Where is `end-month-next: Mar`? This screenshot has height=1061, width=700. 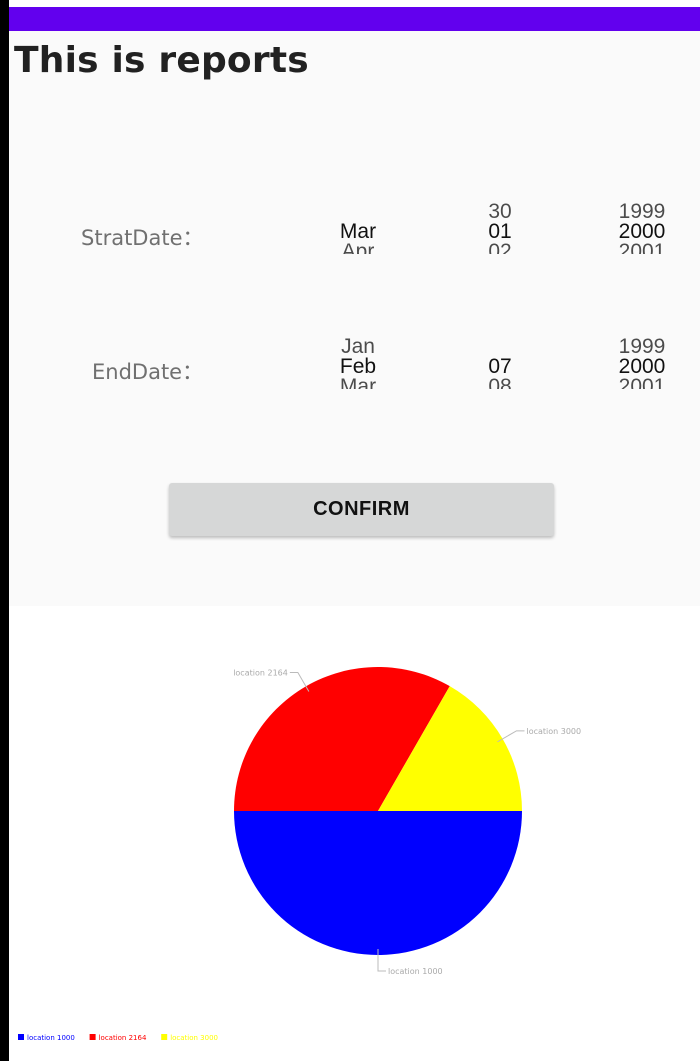 end-month-next: Mar is located at coordinates (358, 383).